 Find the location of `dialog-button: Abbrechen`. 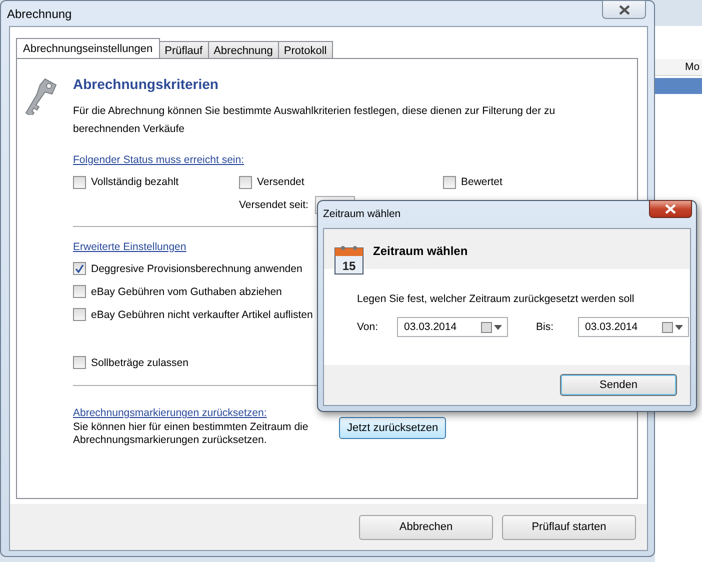

dialog-button: Abbrechen is located at coordinates (426, 527).